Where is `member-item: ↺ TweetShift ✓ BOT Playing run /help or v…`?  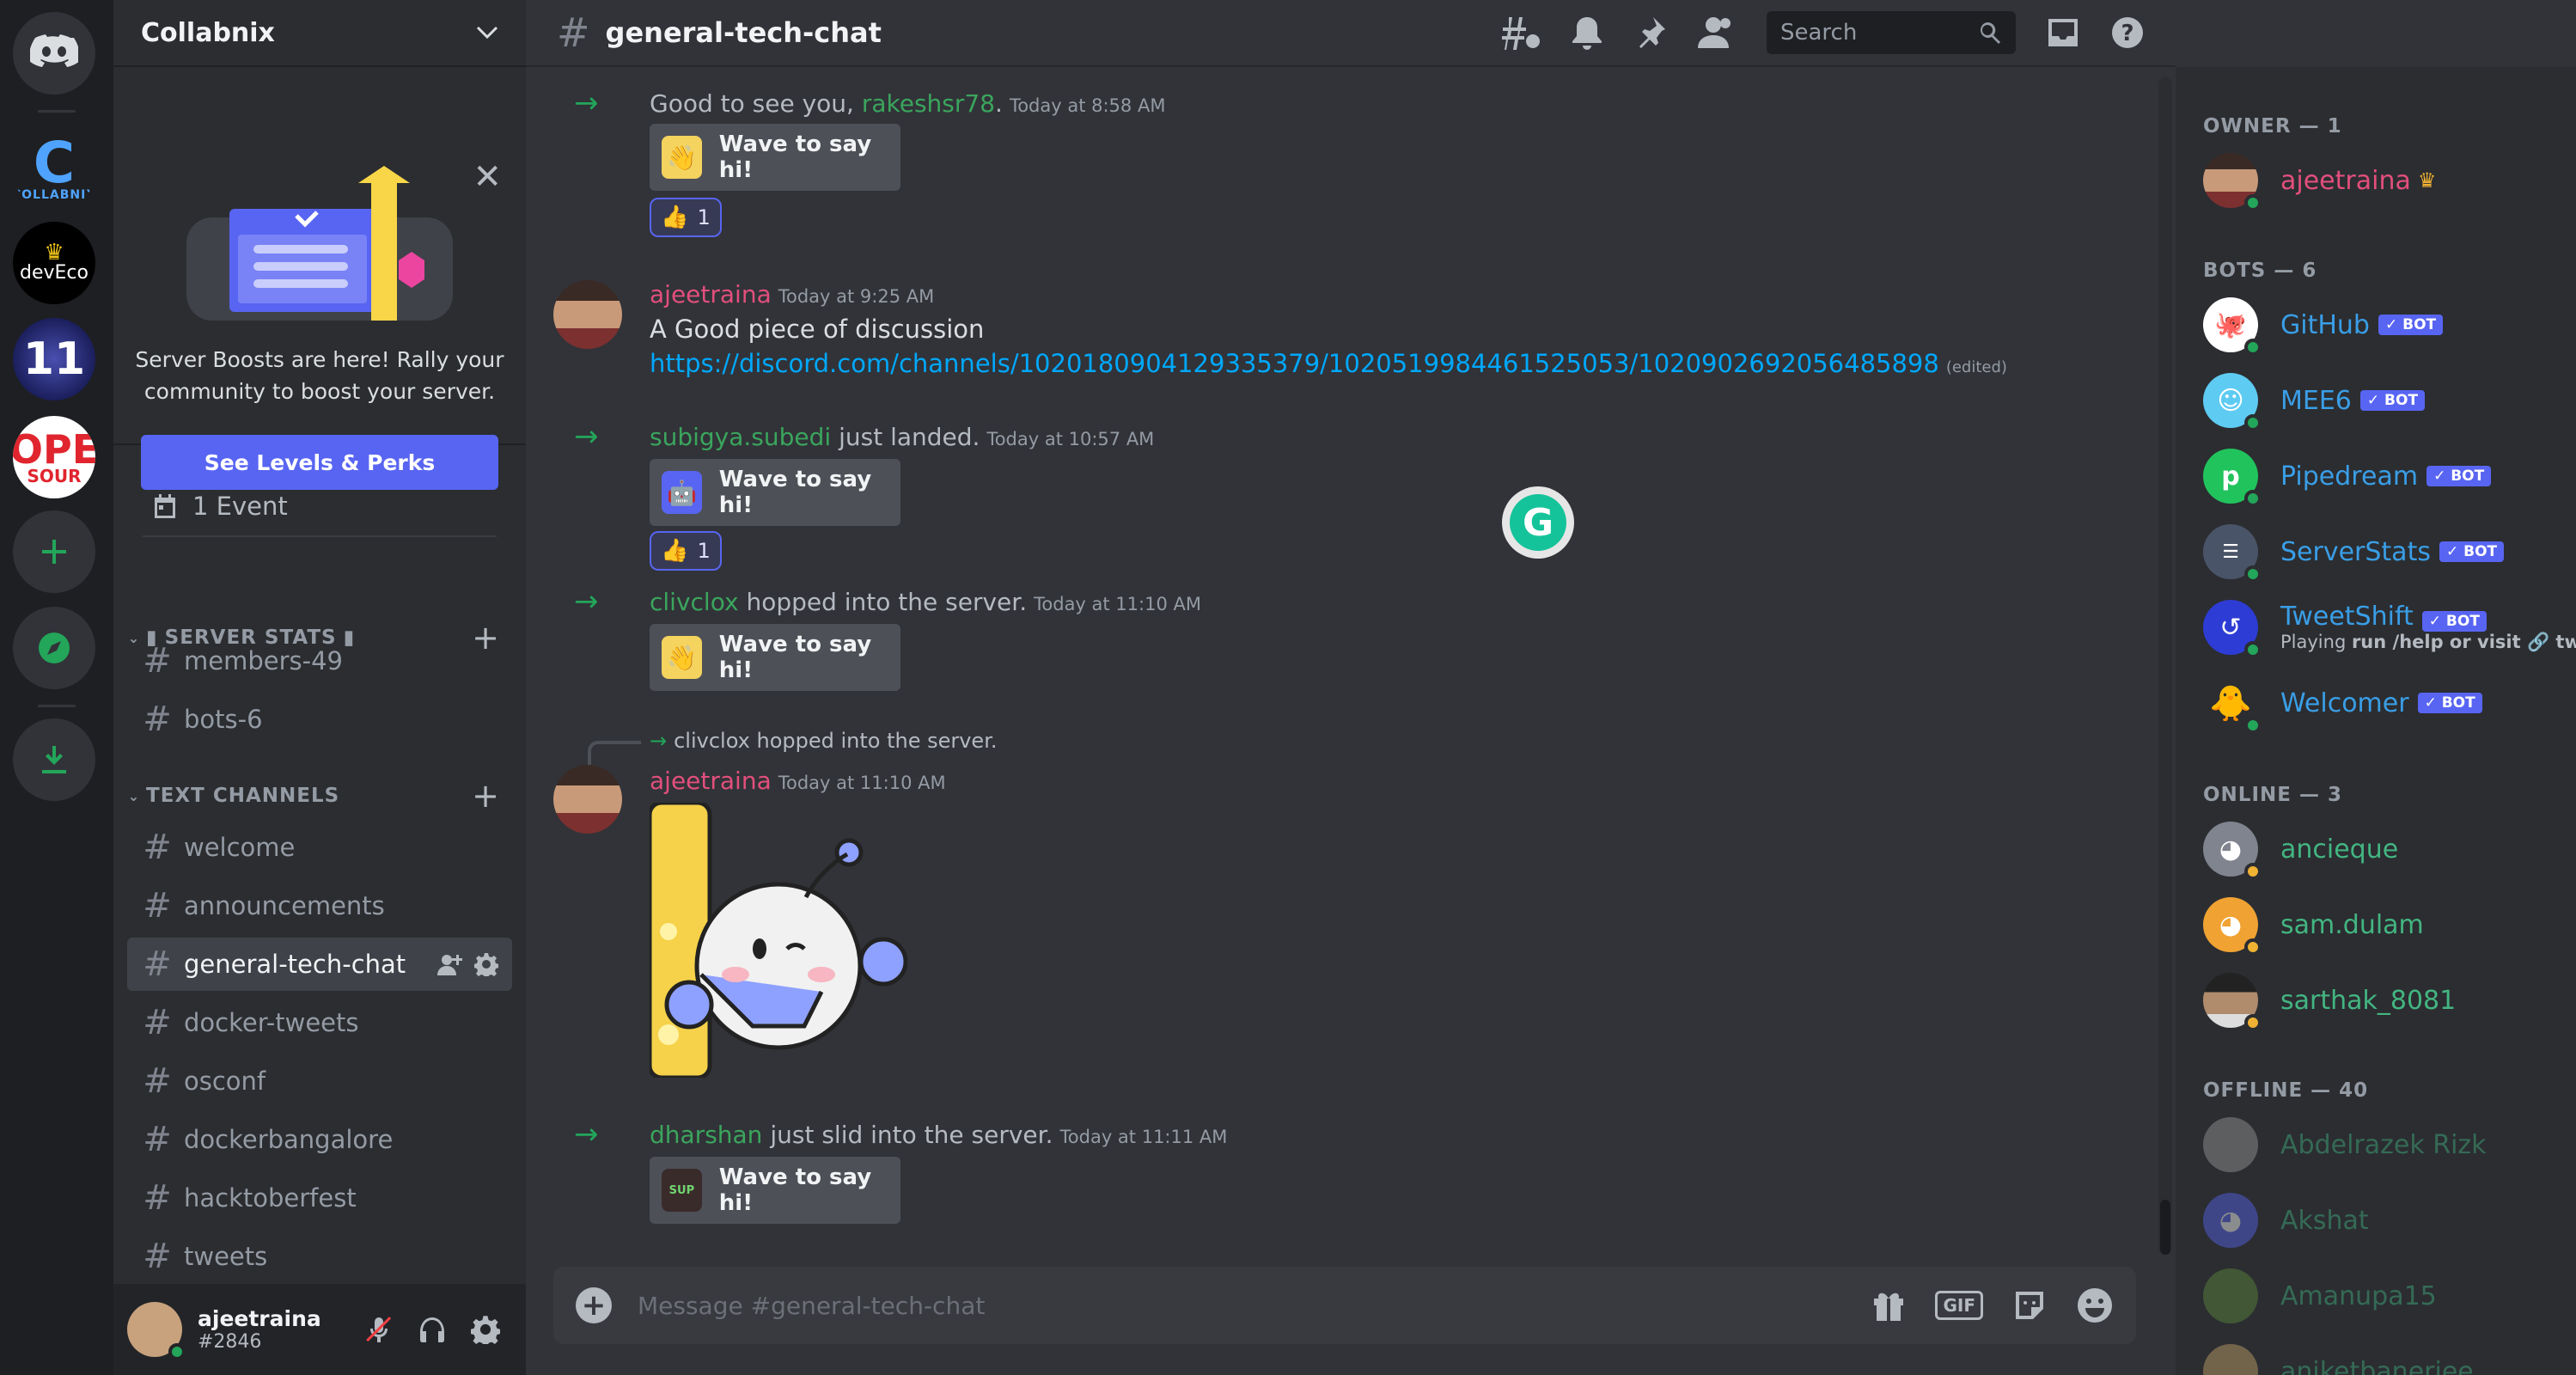
member-item: ↺ TweetShift ✓ BOT Playing run /help or v… is located at coordinates (2389, 627).